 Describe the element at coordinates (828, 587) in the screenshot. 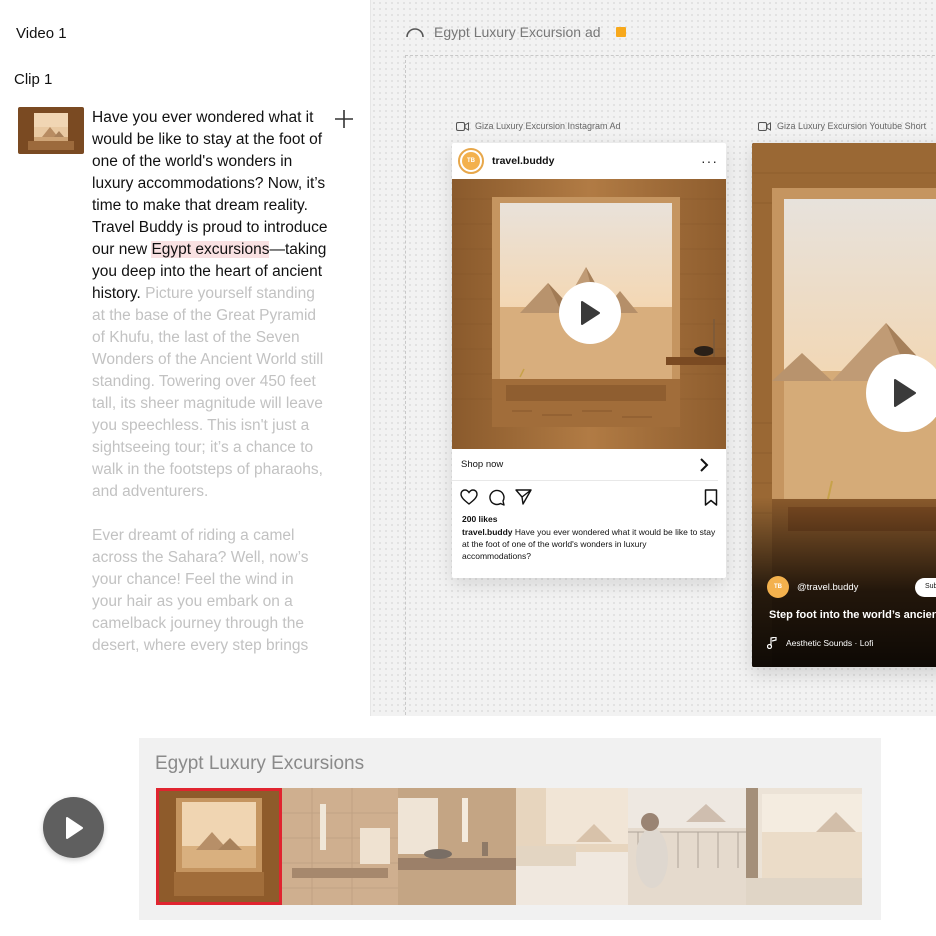

I see `yt-handle: @travel.buddy` at that location.